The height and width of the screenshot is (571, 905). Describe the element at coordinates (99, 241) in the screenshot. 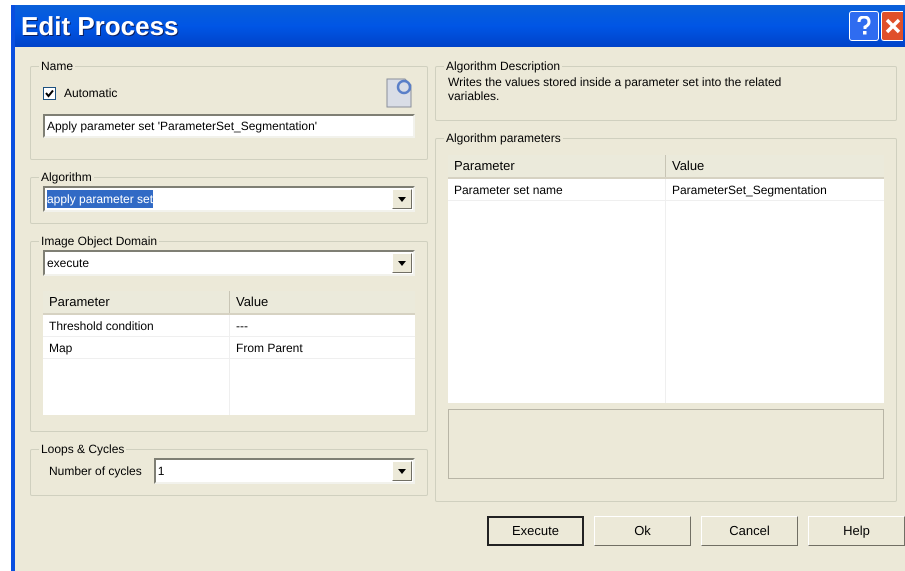

I see `group-label: Image Object Domain` at that location.